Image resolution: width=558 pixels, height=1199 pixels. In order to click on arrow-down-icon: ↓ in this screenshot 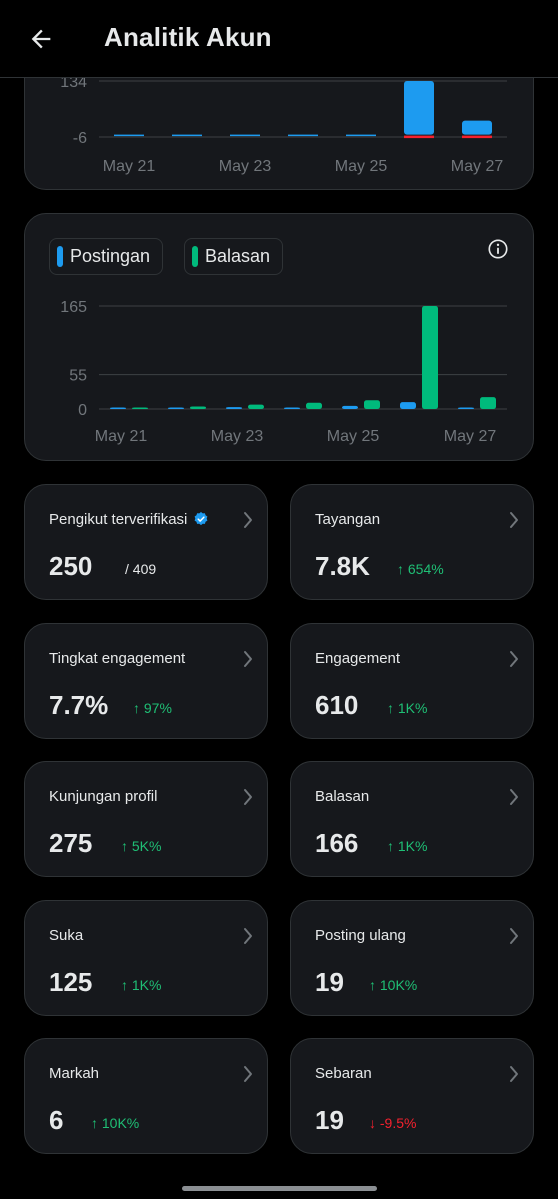, I will do `click(374, 1123)`.